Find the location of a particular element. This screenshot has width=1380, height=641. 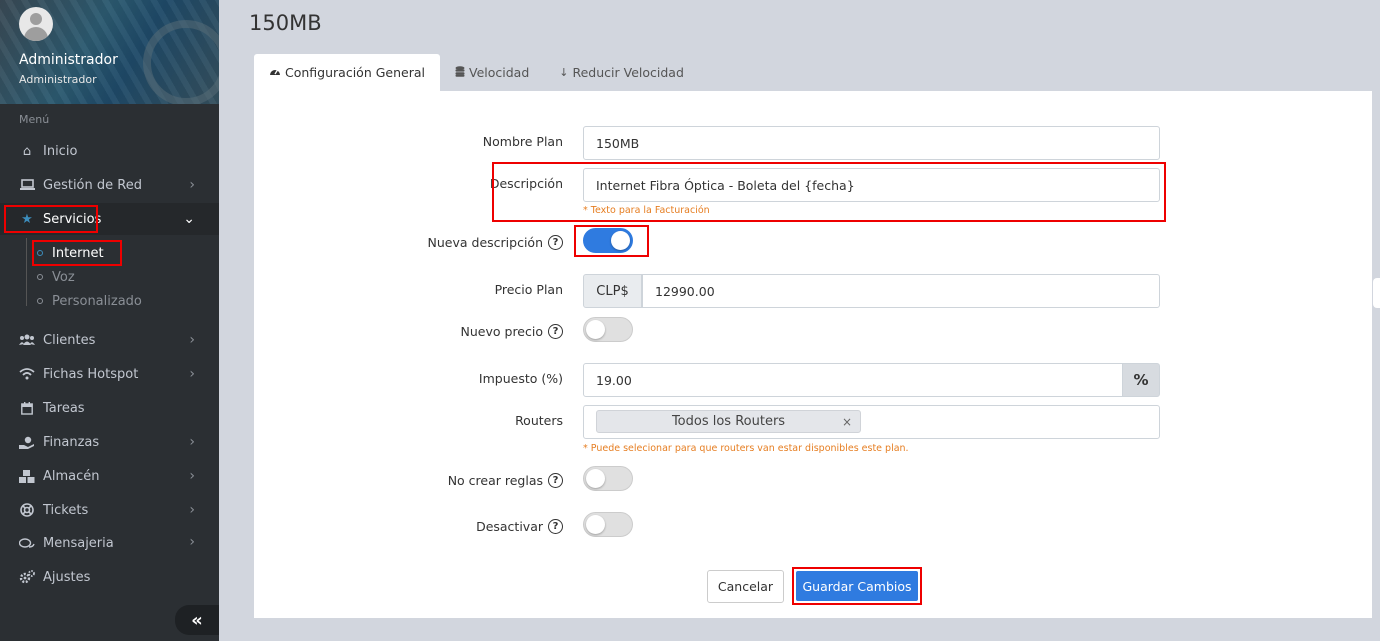

page-title: 150MB is located at coordinates (285, 23).